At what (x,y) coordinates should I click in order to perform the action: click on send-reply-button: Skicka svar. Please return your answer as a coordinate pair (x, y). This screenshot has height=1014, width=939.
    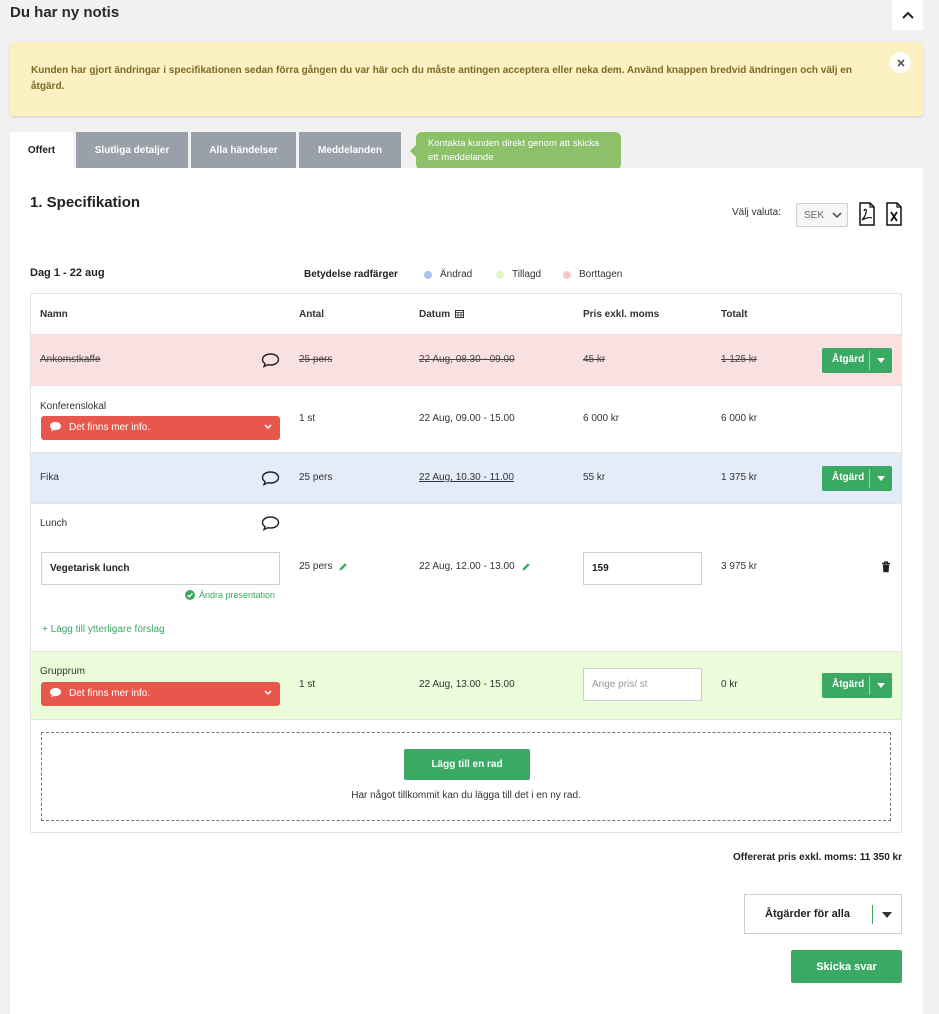
    Looking at the image, I should click on (846, 966).